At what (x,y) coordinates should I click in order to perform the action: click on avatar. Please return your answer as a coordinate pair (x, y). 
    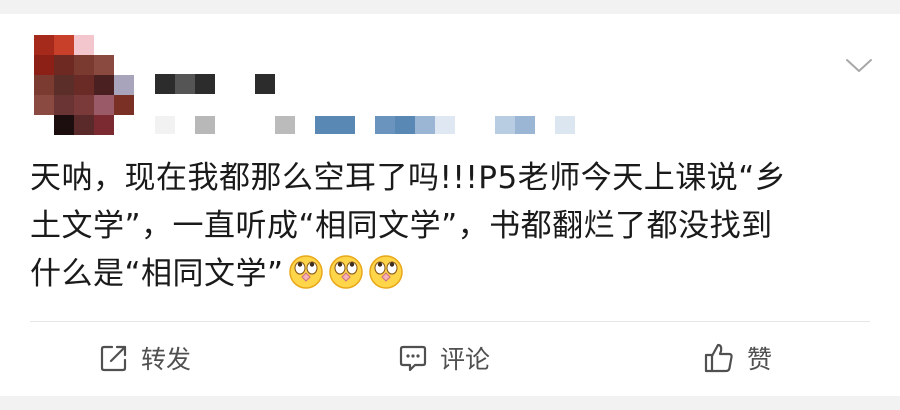
    Looking at the image, I should click on (84, 85).